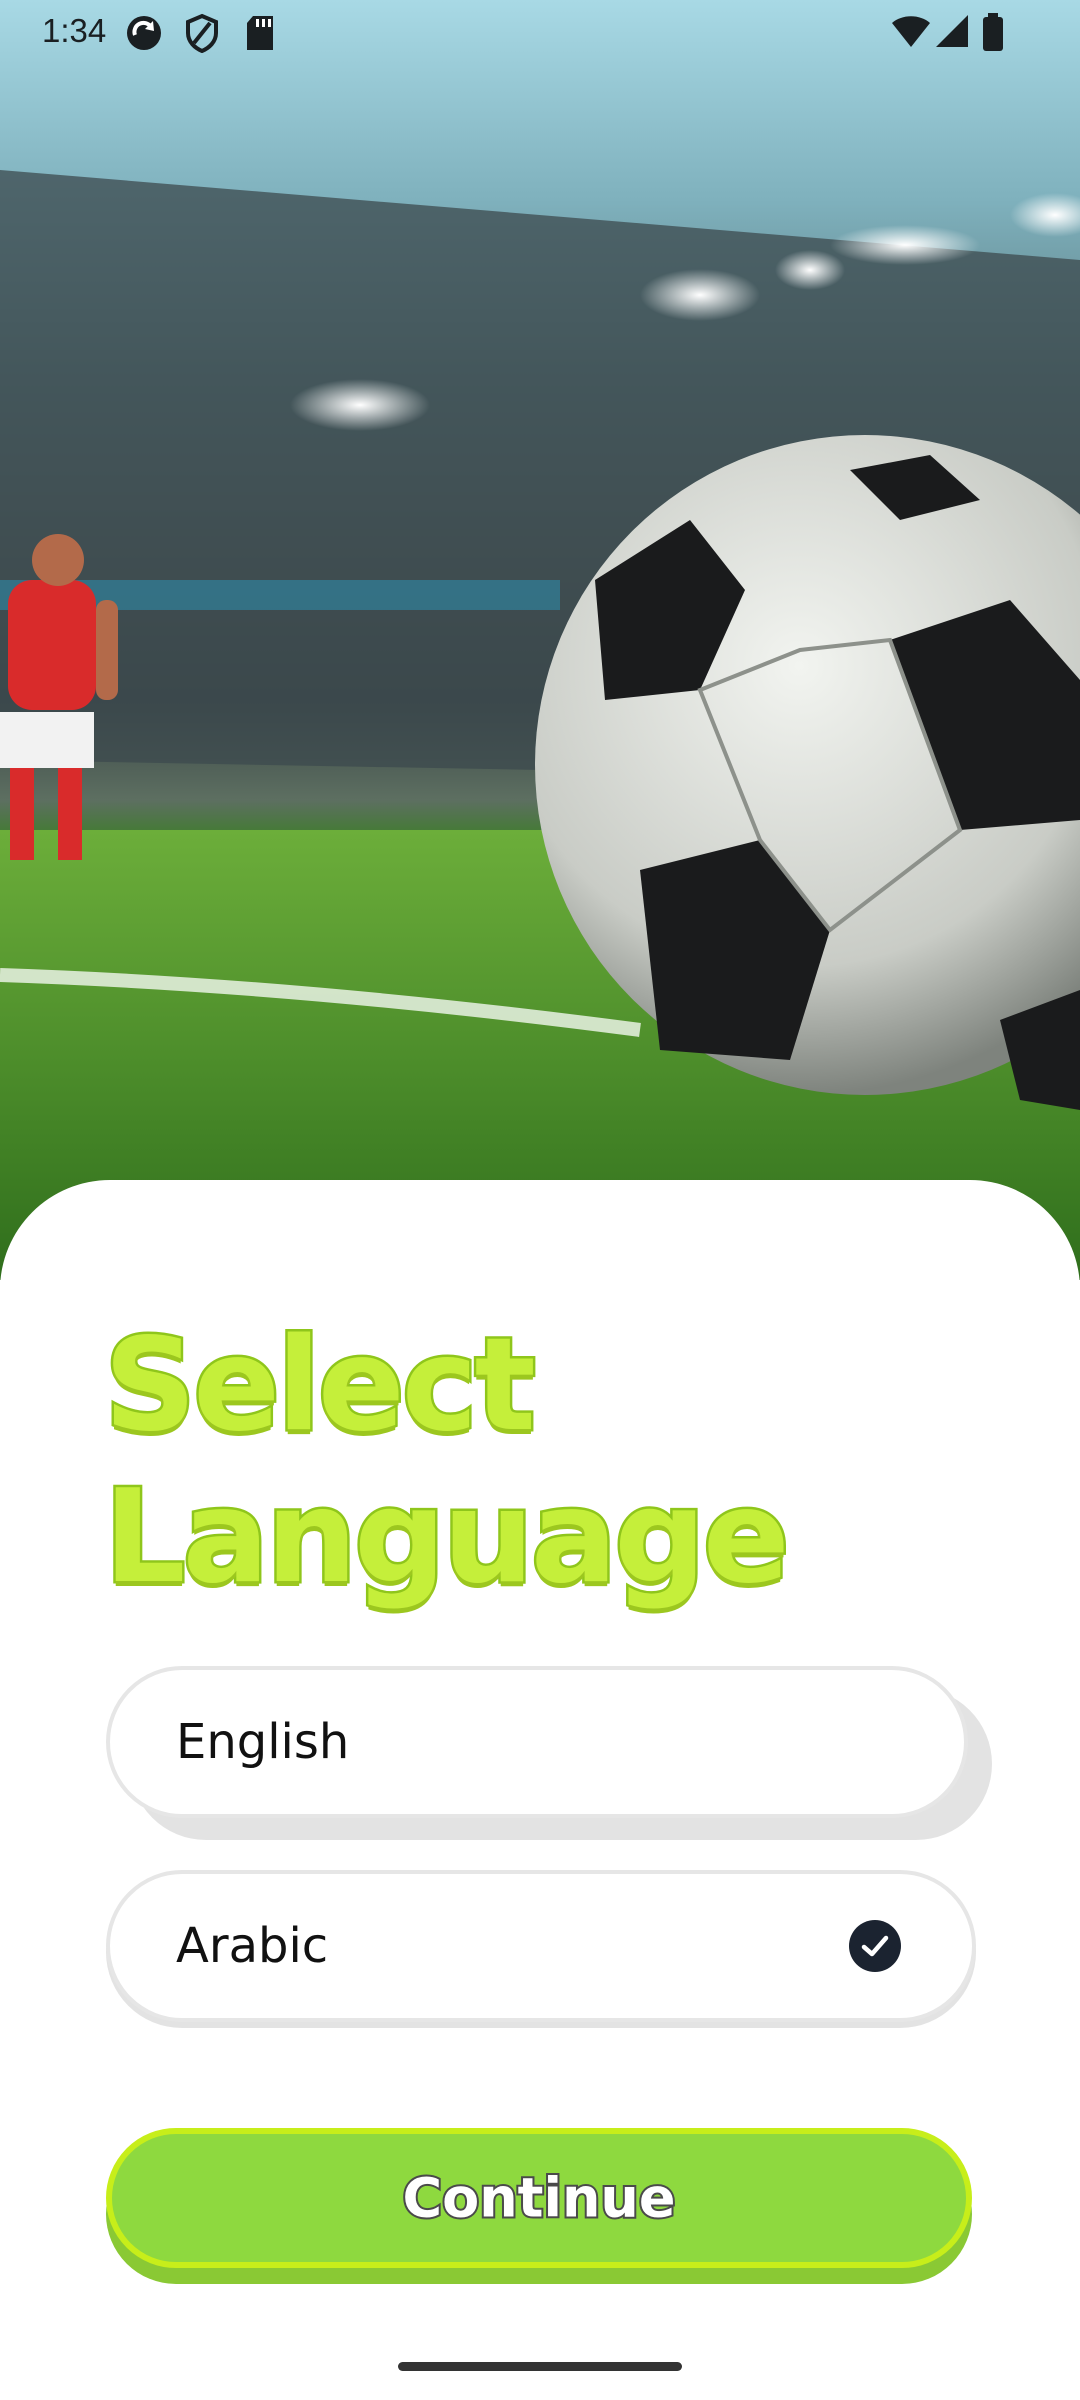  Describe the element at coordinates (993, 32) in the screenshot. I see `battery-icon` at that location.